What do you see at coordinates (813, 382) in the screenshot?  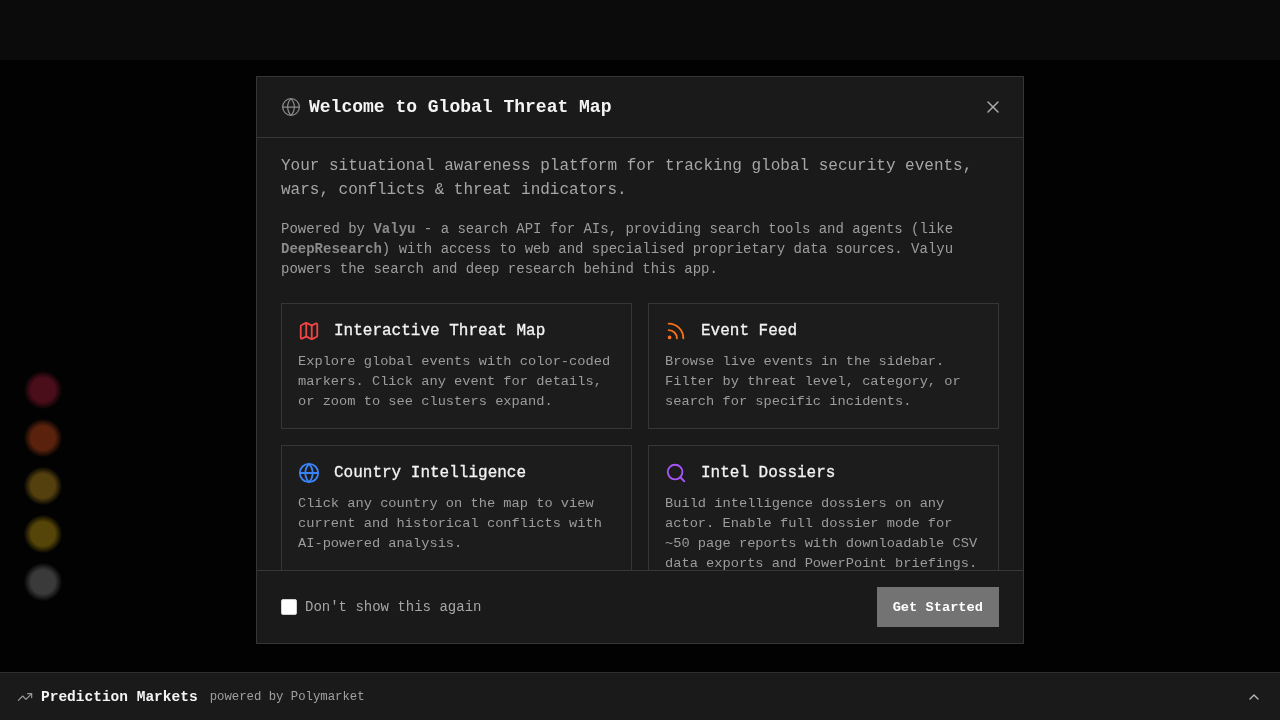 I see `feature-text: Browse live events in the sidebar. Filter by threat level, category, or search for specific incidents.` at bounding box center [813, 382].